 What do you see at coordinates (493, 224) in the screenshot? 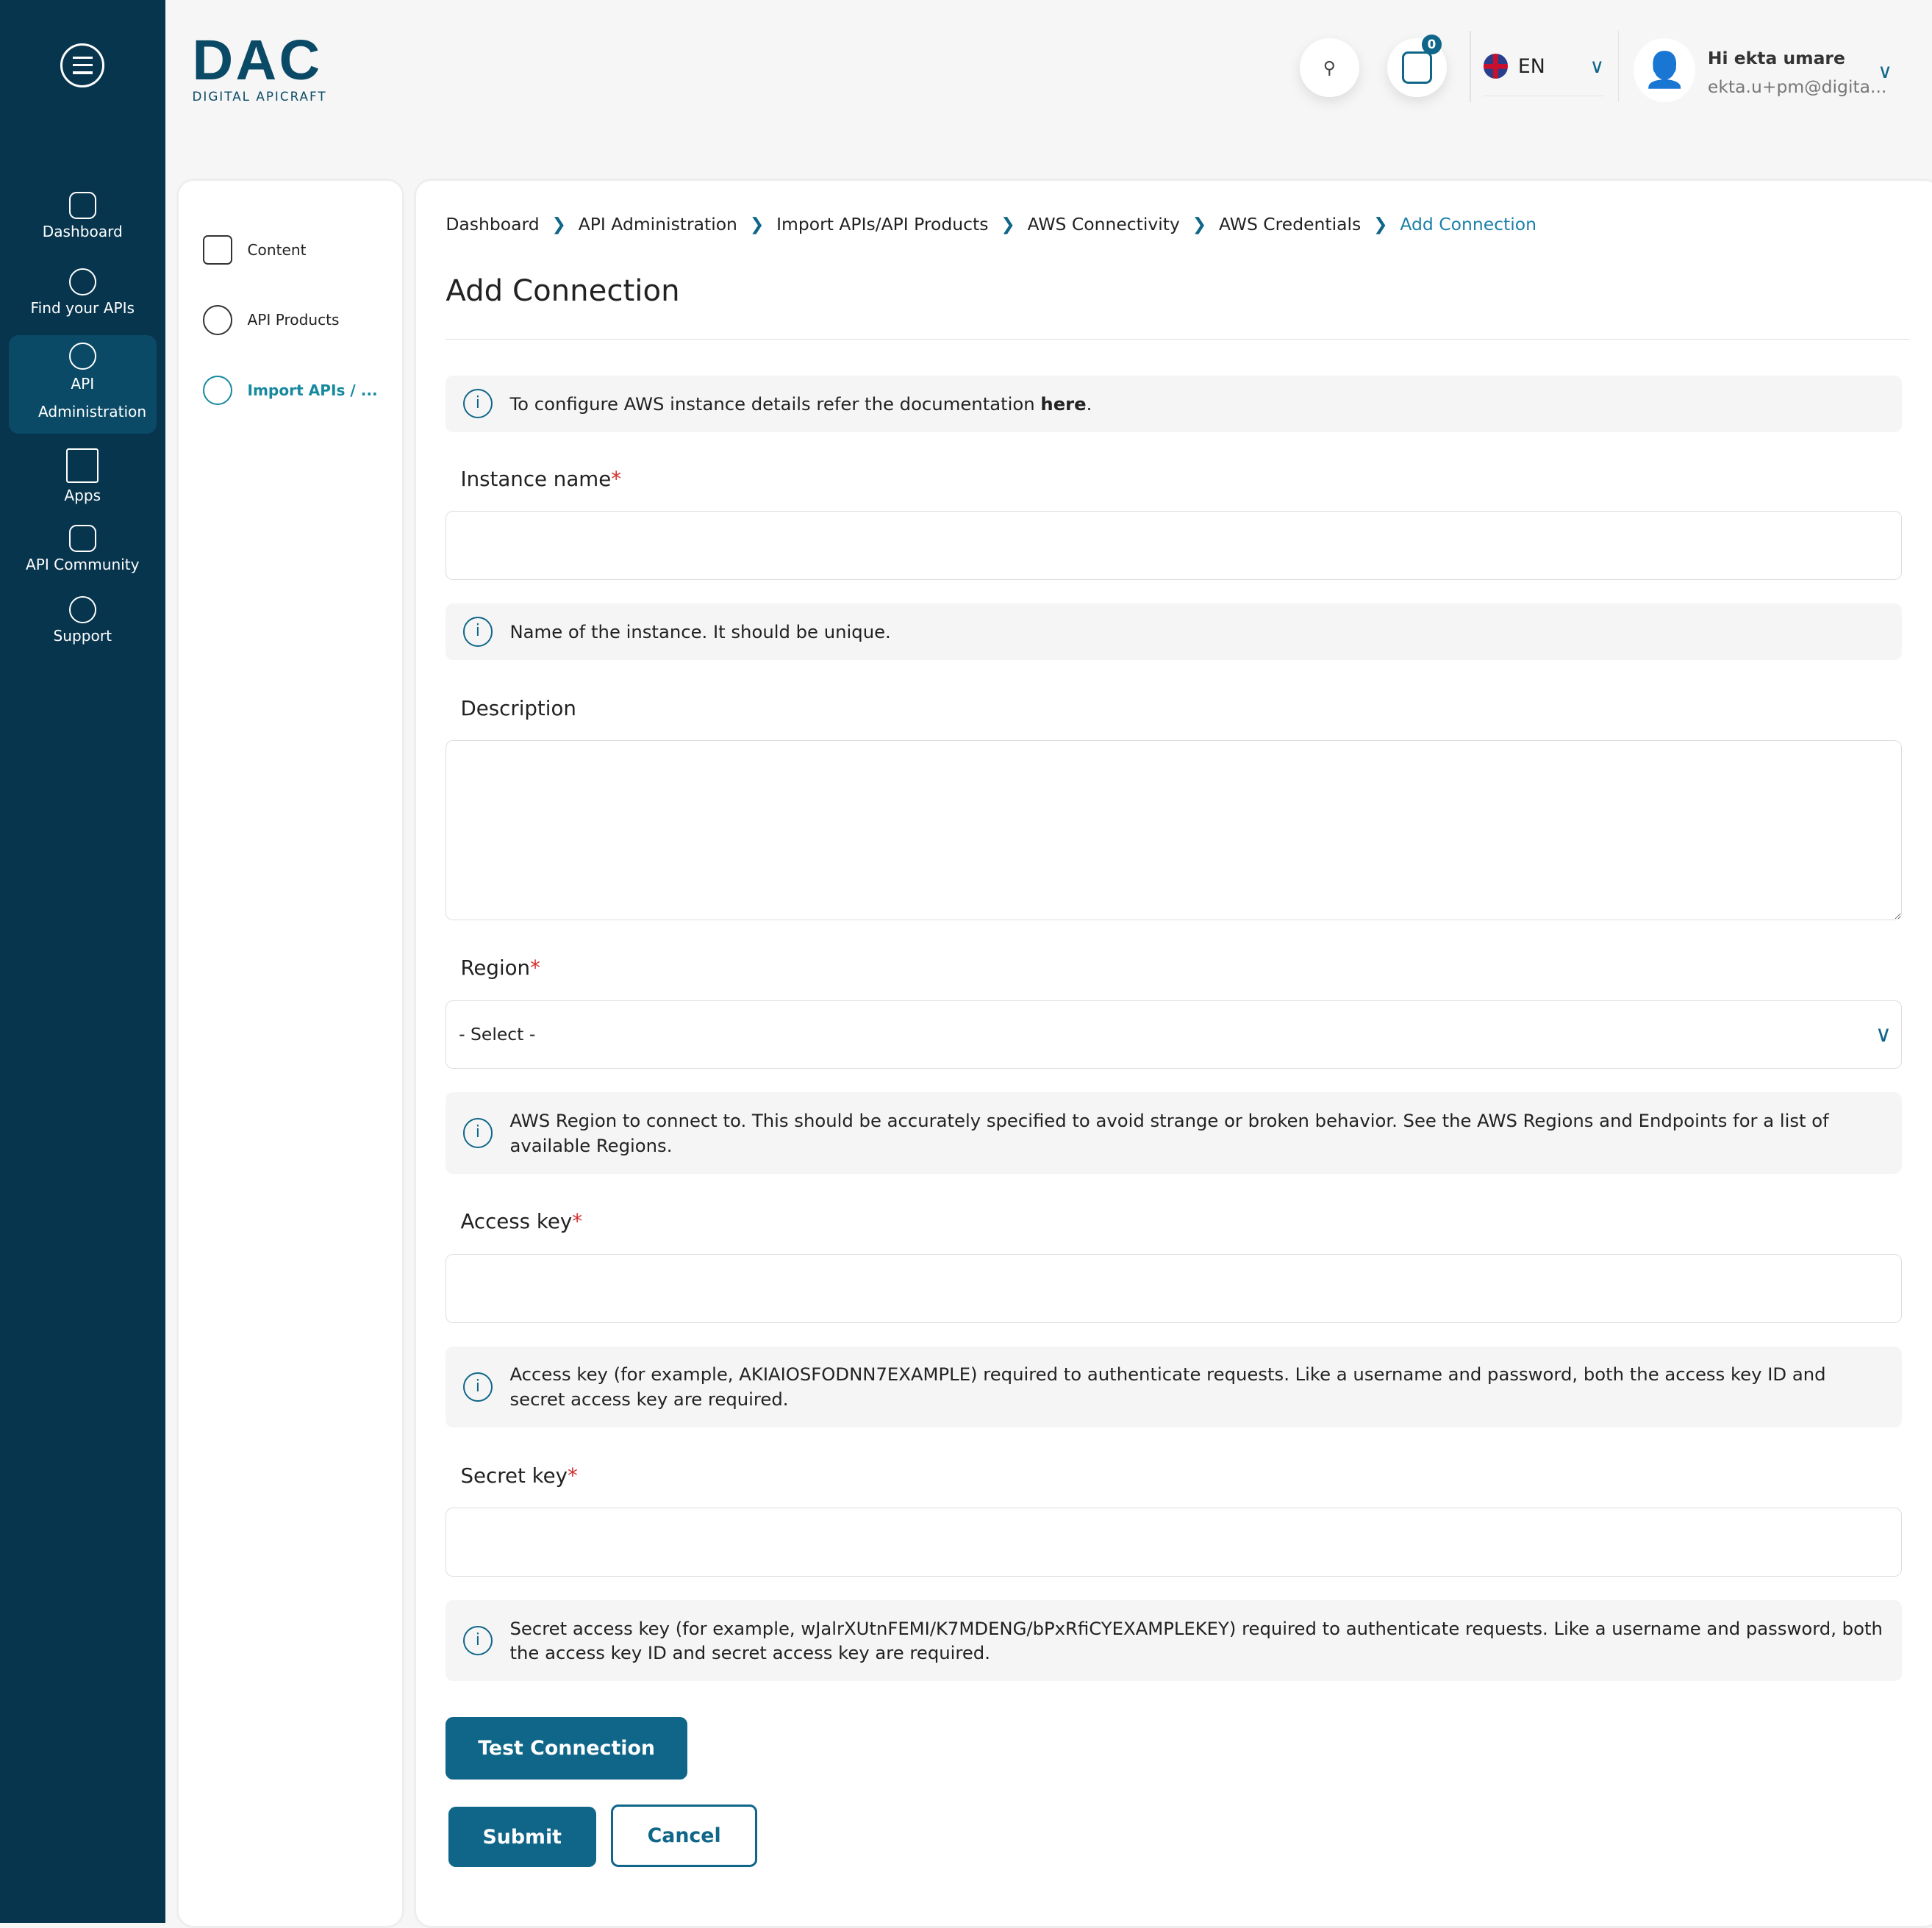
I see `breadcrumb-dashboard: Dashboard` at bounding box center [493, 224].